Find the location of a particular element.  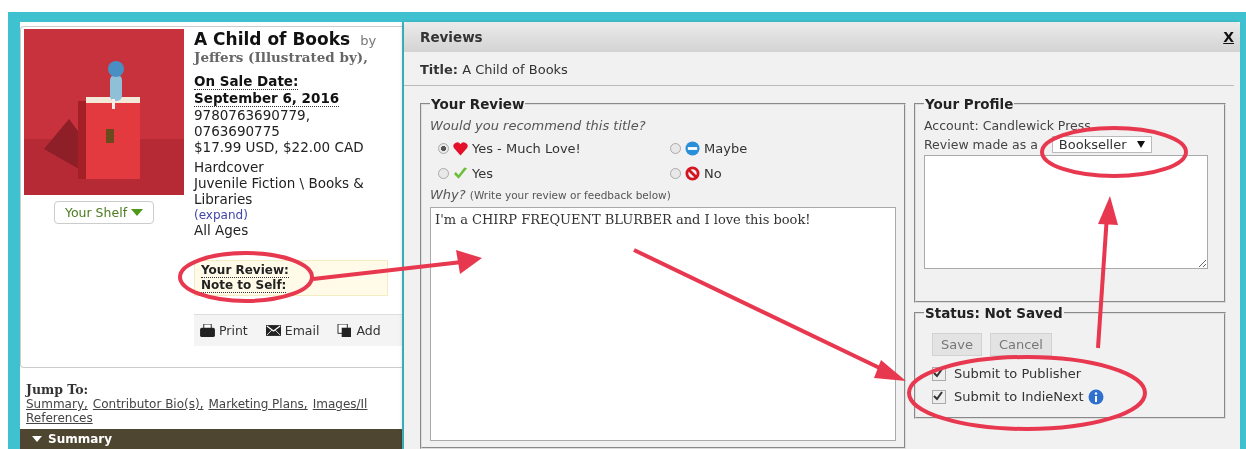

review-label: Your Review: is located at coordinates (245, 270).